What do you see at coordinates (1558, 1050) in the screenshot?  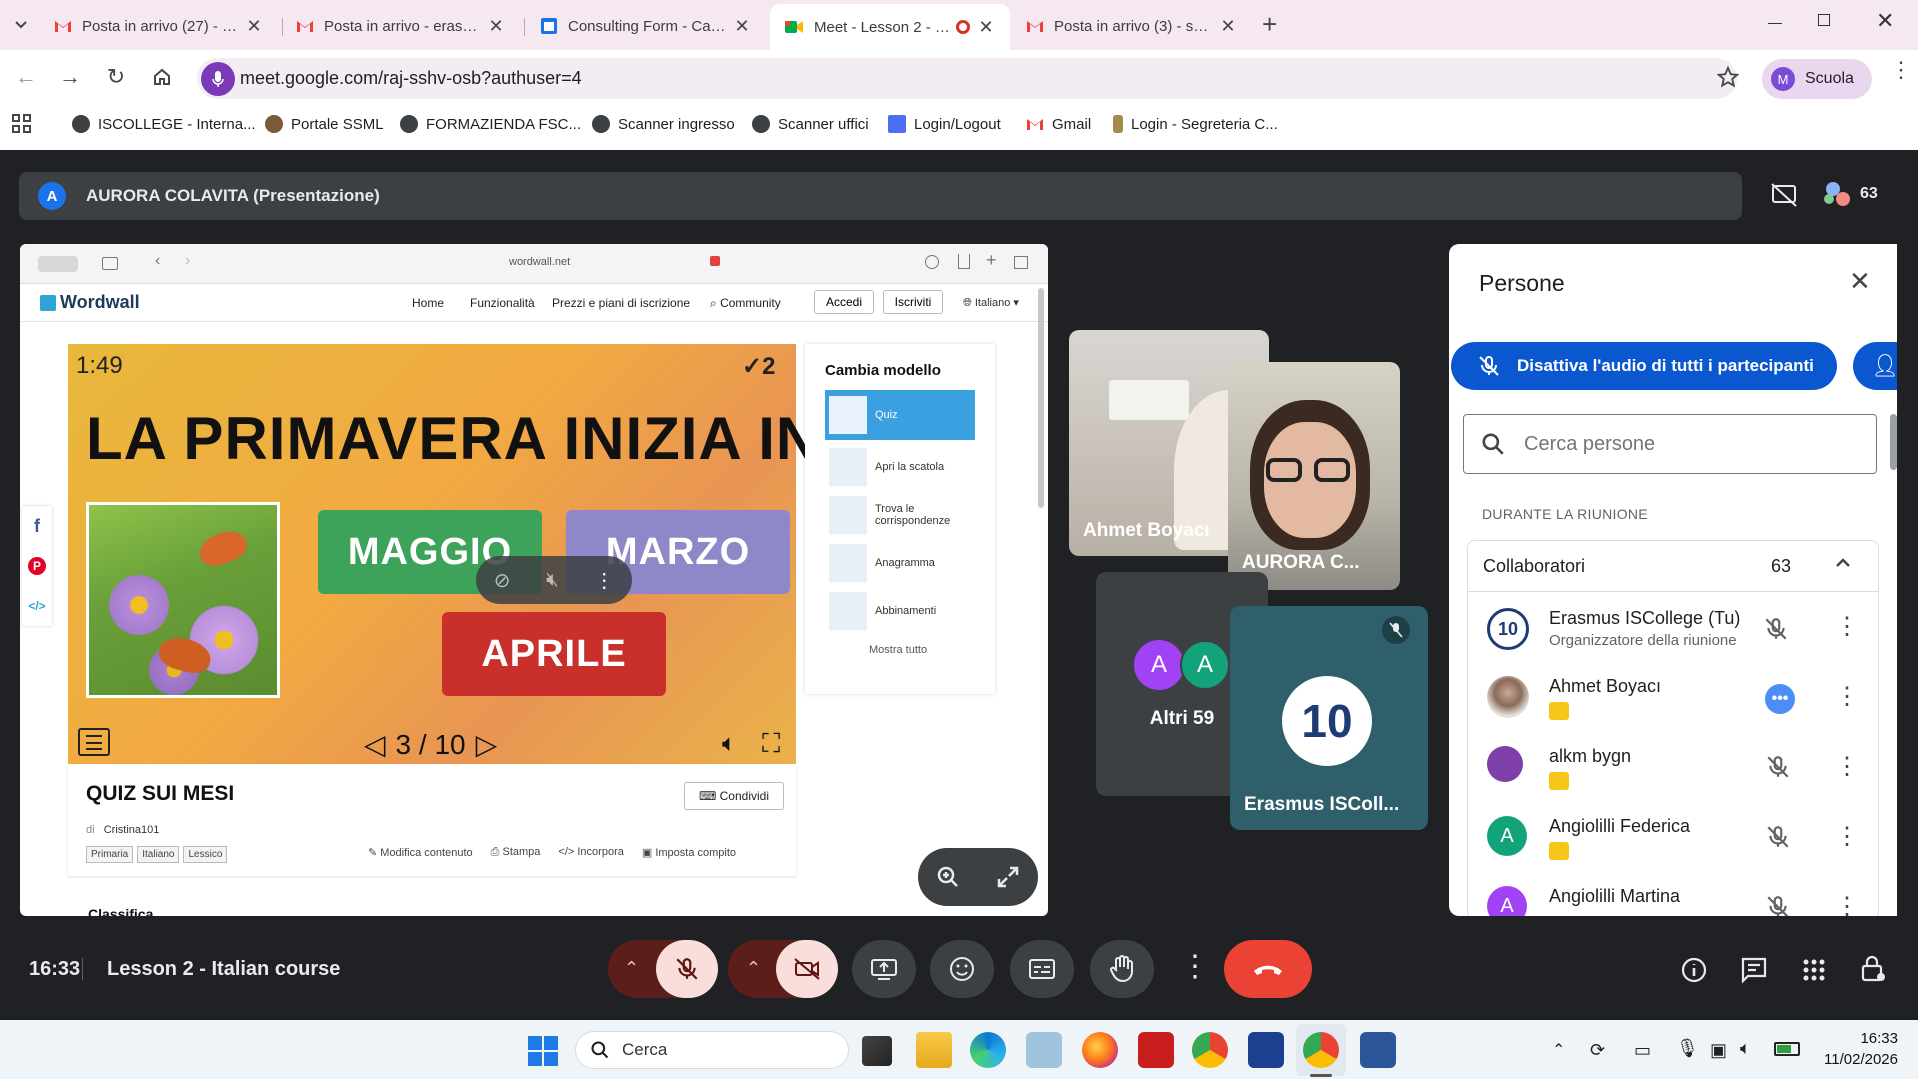 I see `show-hidden-icons-icon: ⌃` at bounding box center [1558, 1050].